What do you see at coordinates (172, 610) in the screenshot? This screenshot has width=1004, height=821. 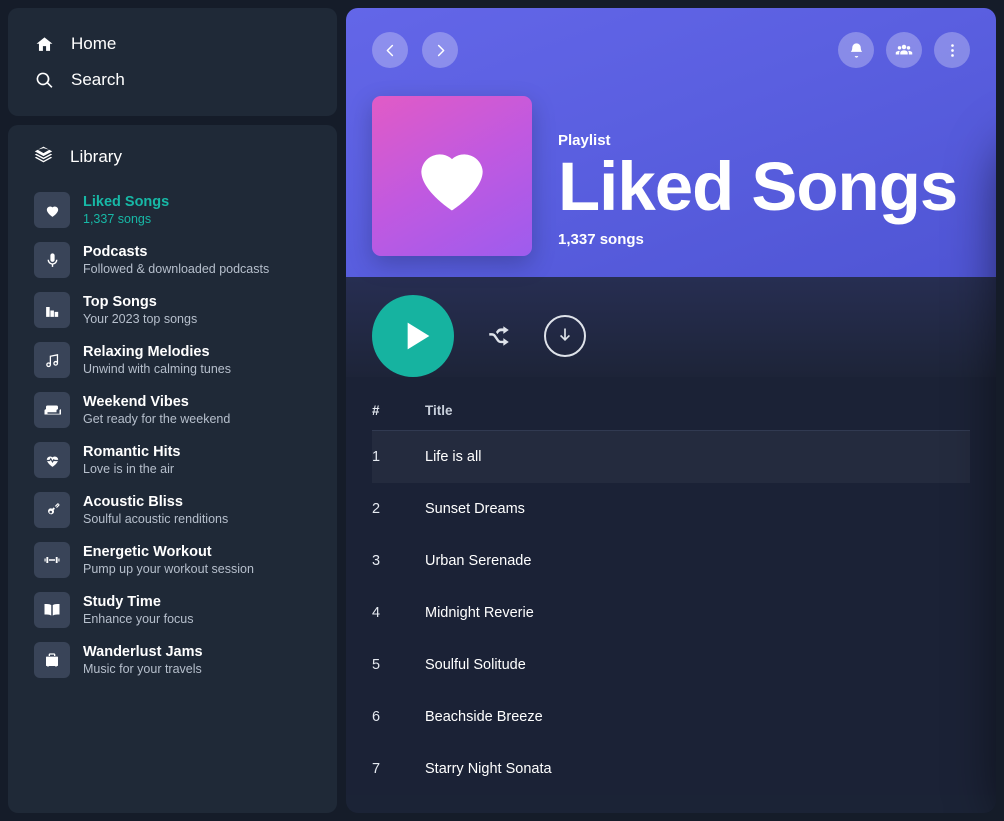 I see `sidebar-item-study-time: Study Time Enhance your focus` at bounding box center [172, 610].